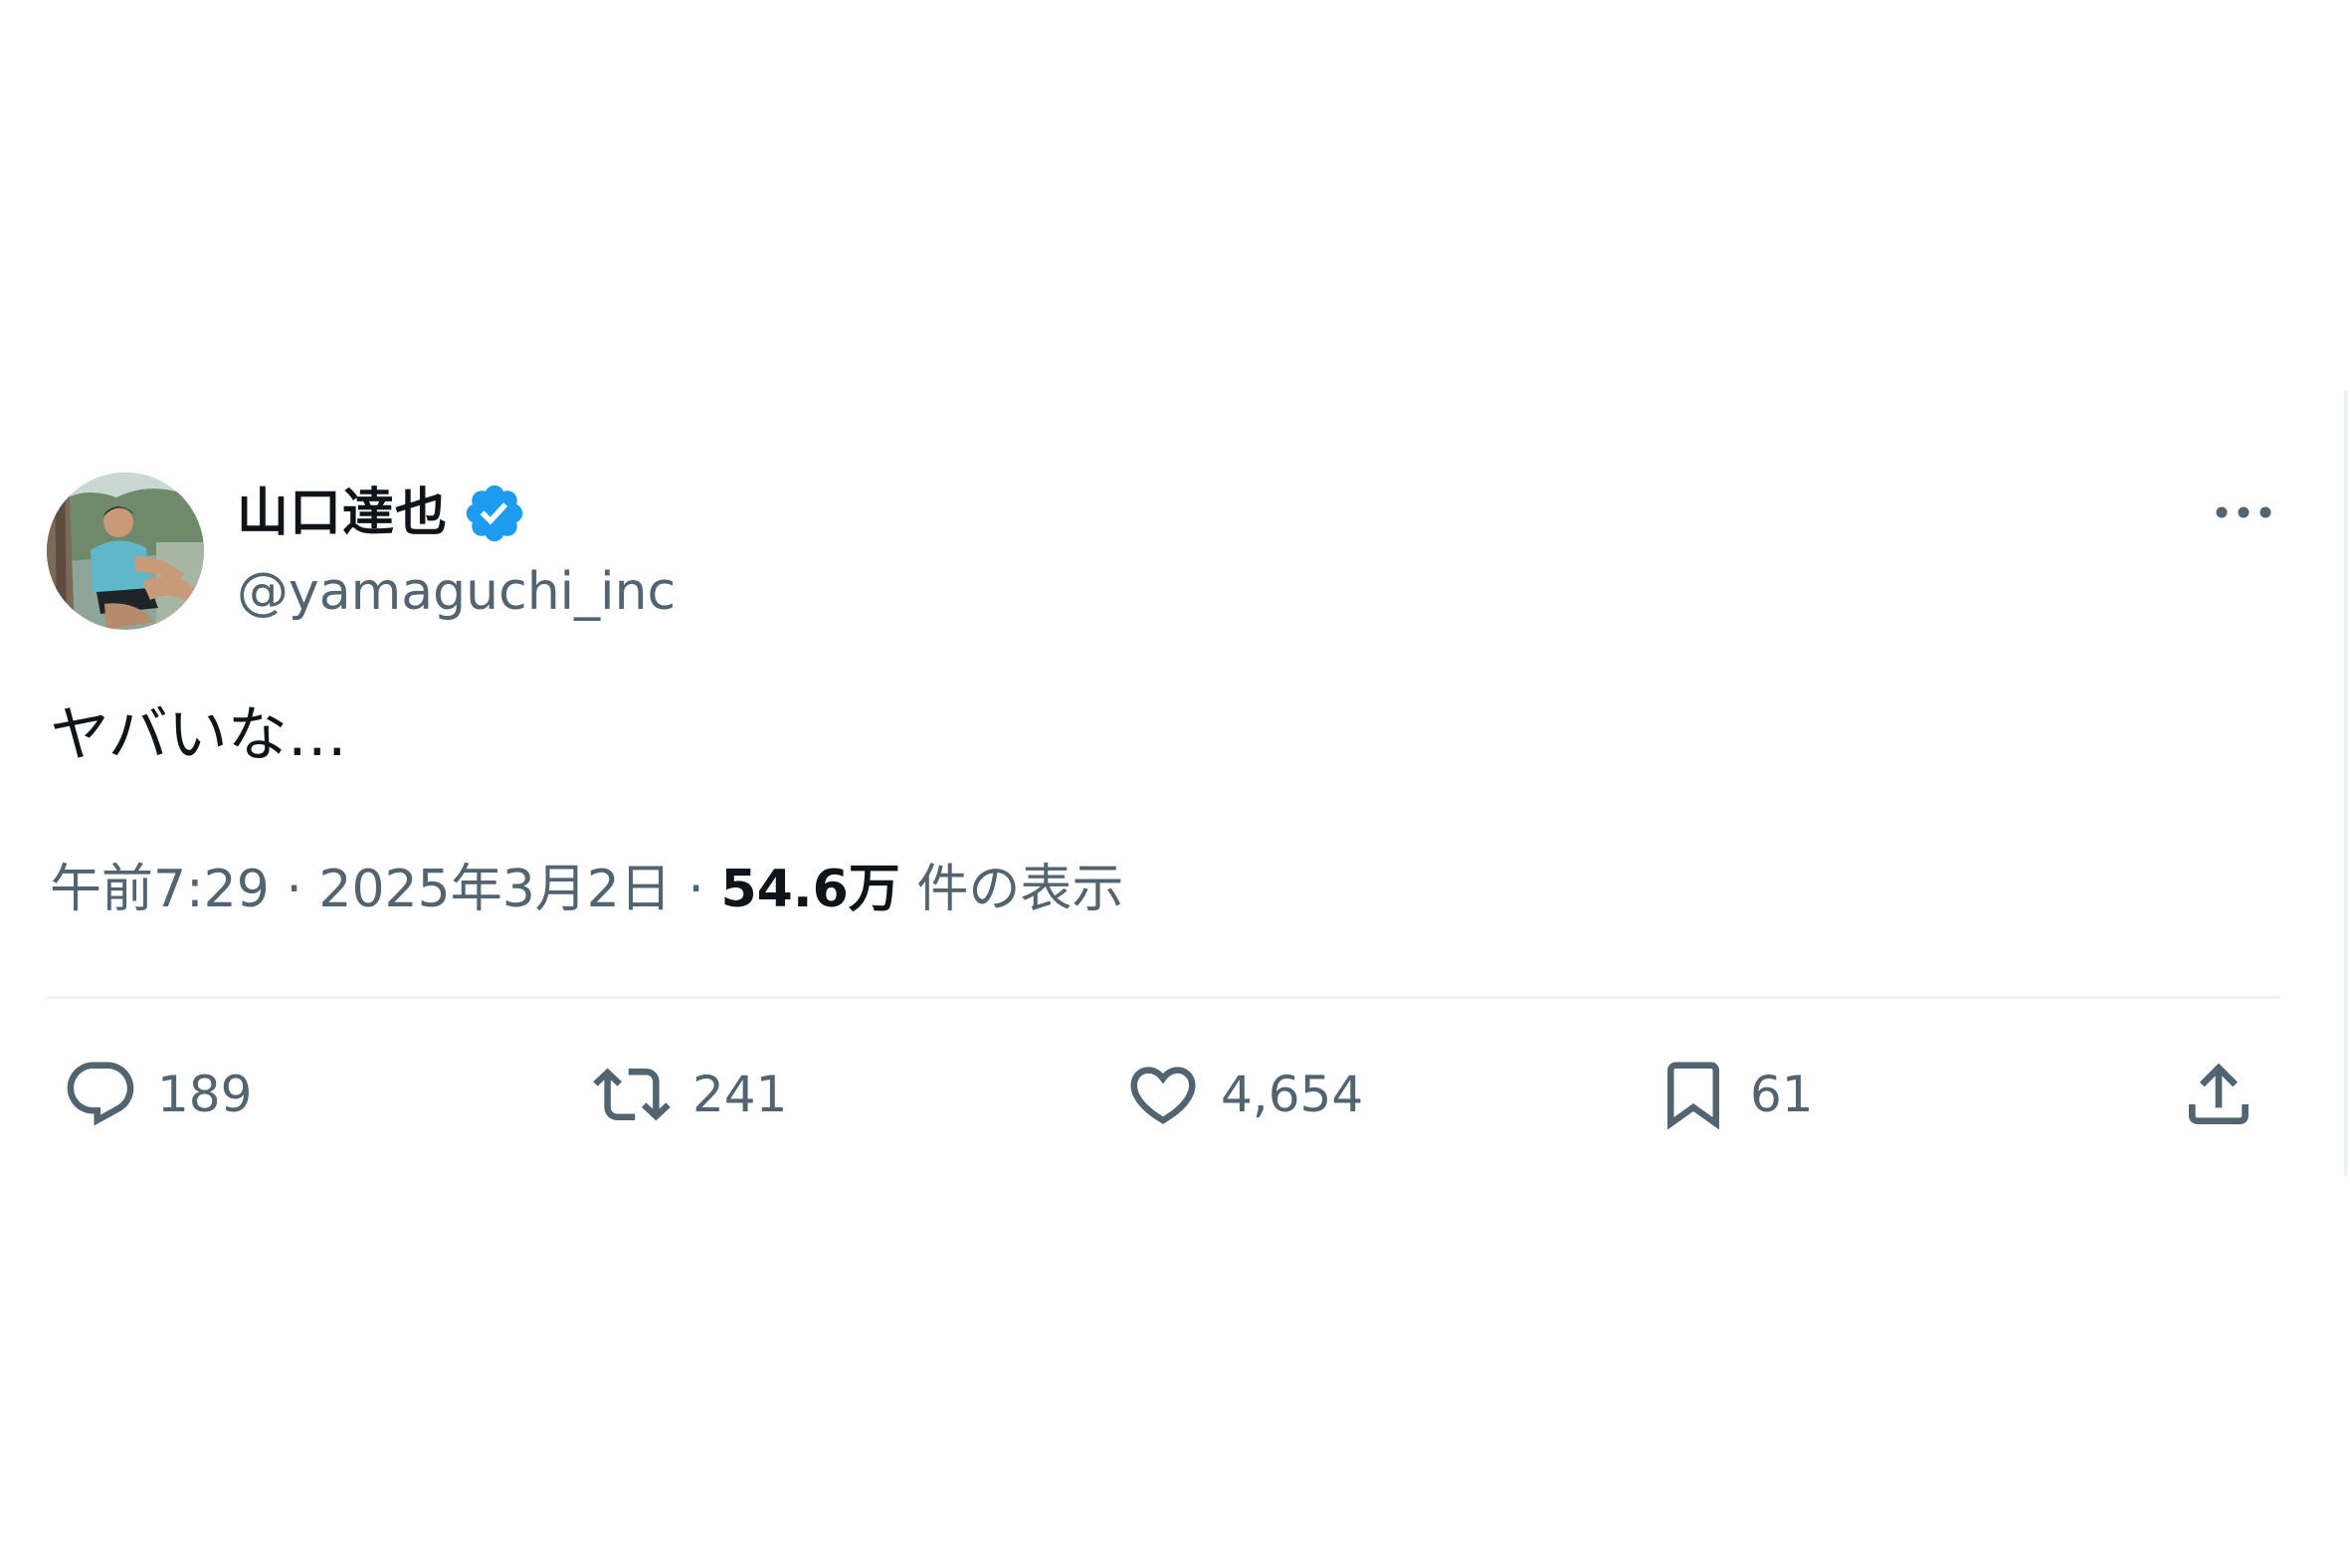  What do you see at coordinates (1292, 1094) in the screenshot?
I see `like-count: 4,654` at bounding box center [1292, 1094].